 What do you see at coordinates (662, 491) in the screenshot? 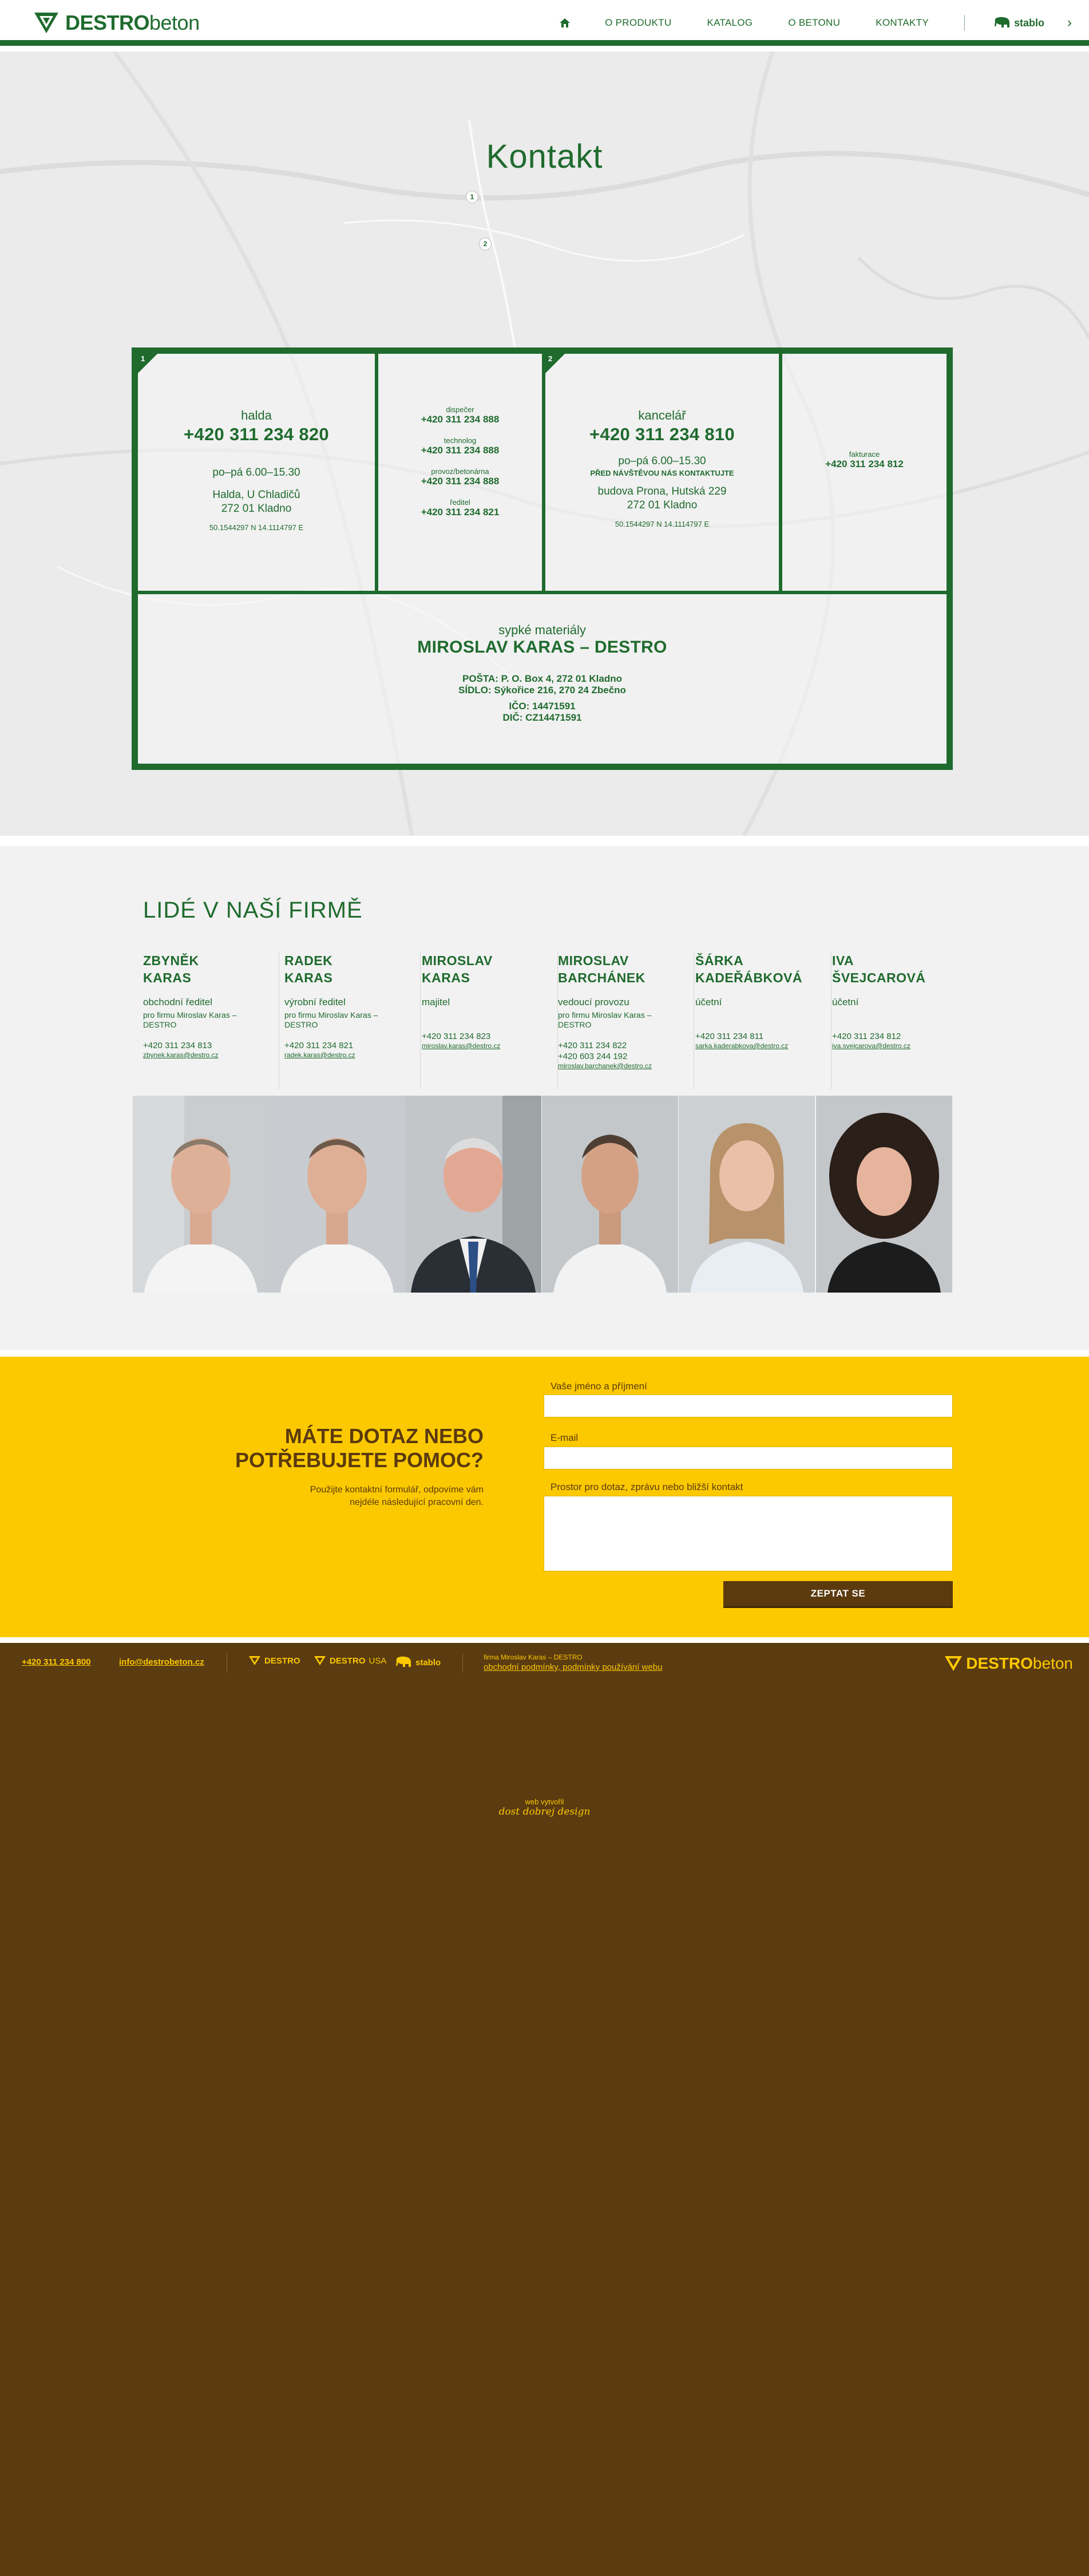
I see `kancelar-address-line1: budova Prona, Hutská 229` at bounding box center [662, 491].